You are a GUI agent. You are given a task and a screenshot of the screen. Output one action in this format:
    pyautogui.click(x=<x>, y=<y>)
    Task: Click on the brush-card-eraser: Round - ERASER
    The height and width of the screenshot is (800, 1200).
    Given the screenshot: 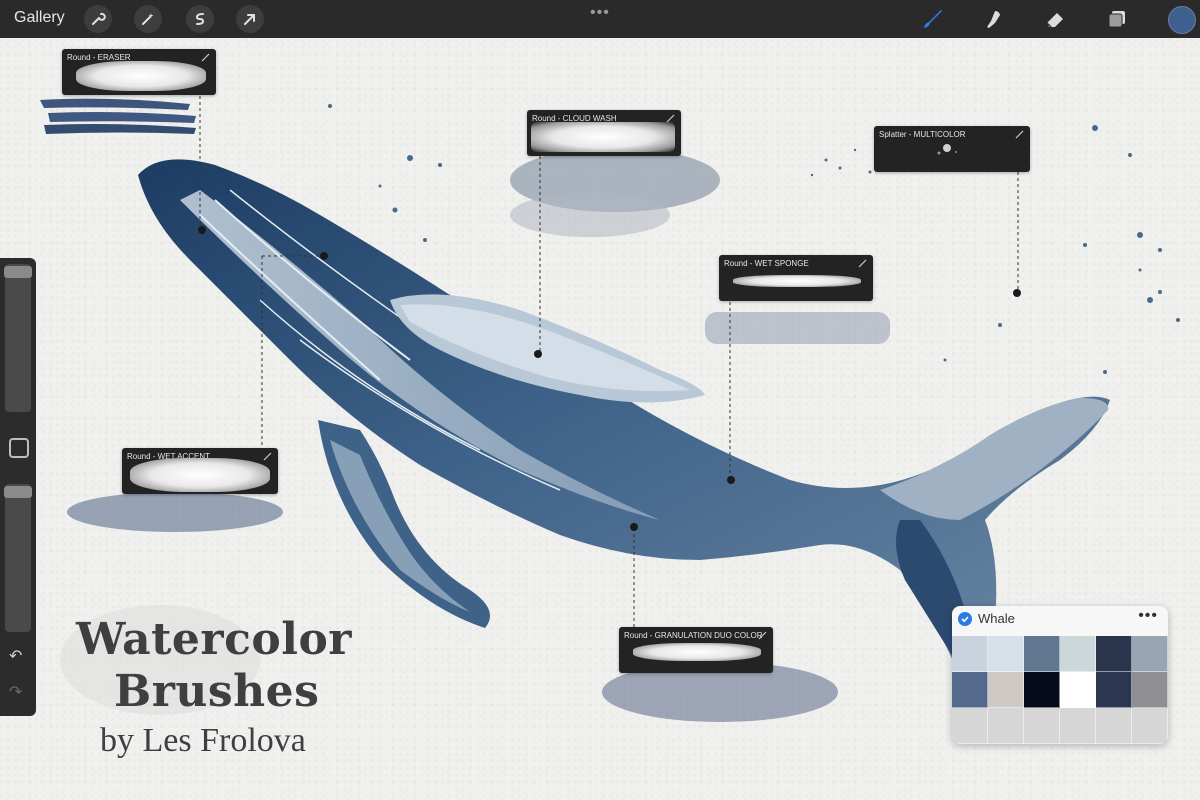 What is the action you would take?
    pyautogui.click(x=139, y=72)
    